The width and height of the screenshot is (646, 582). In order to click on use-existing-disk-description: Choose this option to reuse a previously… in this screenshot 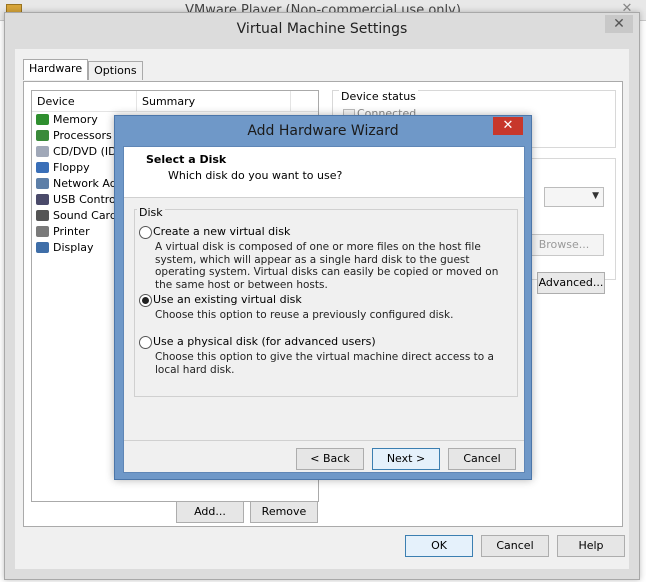, I will do `click(304, 315)`.